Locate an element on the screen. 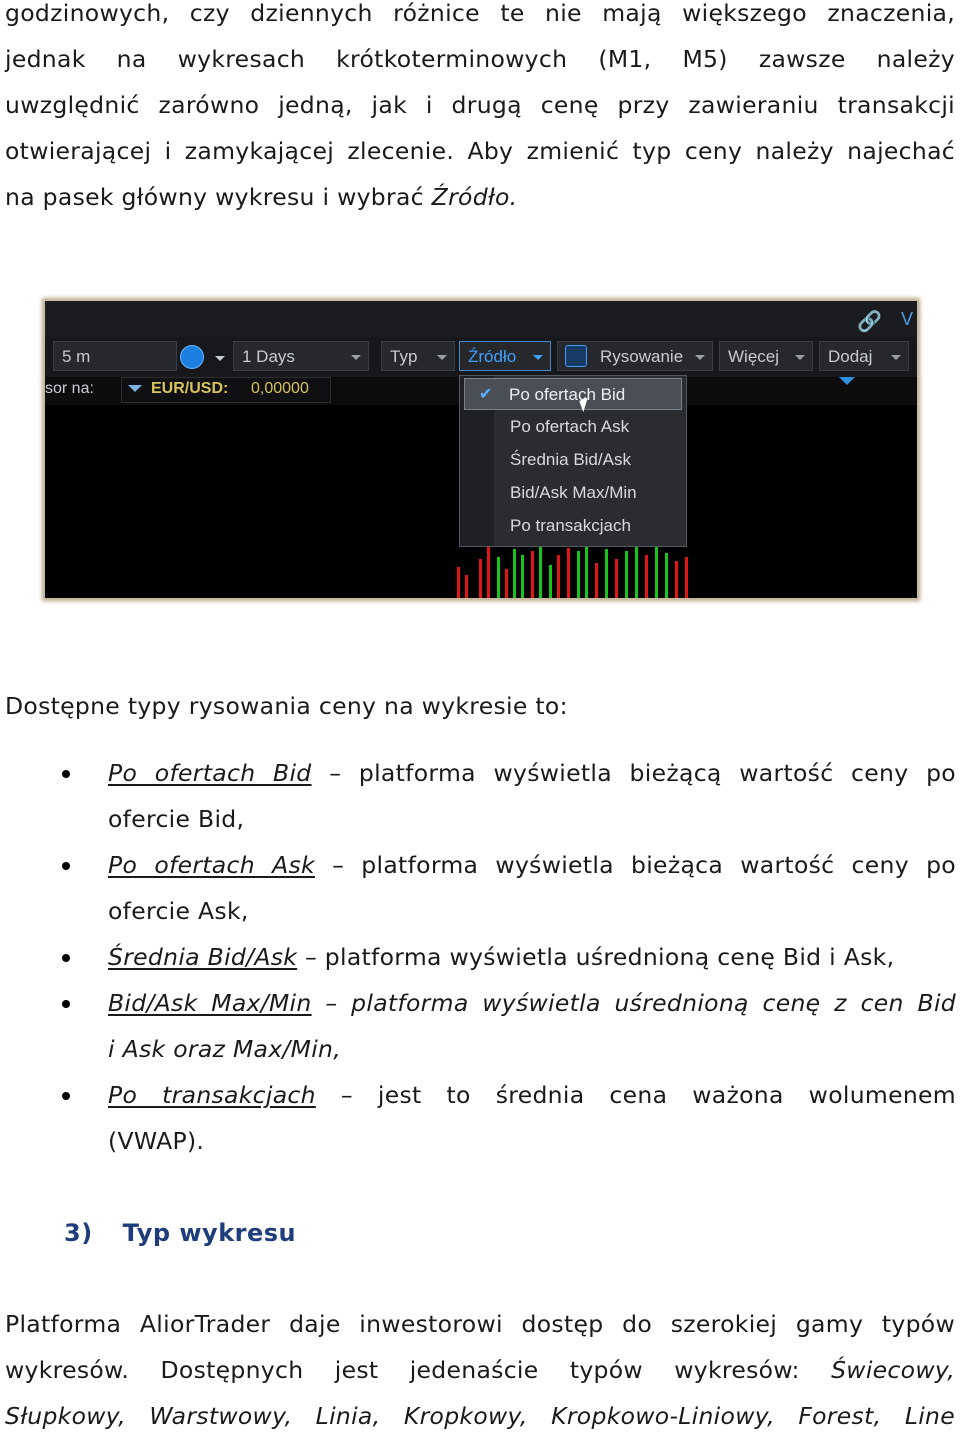 This screenshot has height=1439, width=960. drawing-label: Rysowanie is located at coordinates (642, 356).